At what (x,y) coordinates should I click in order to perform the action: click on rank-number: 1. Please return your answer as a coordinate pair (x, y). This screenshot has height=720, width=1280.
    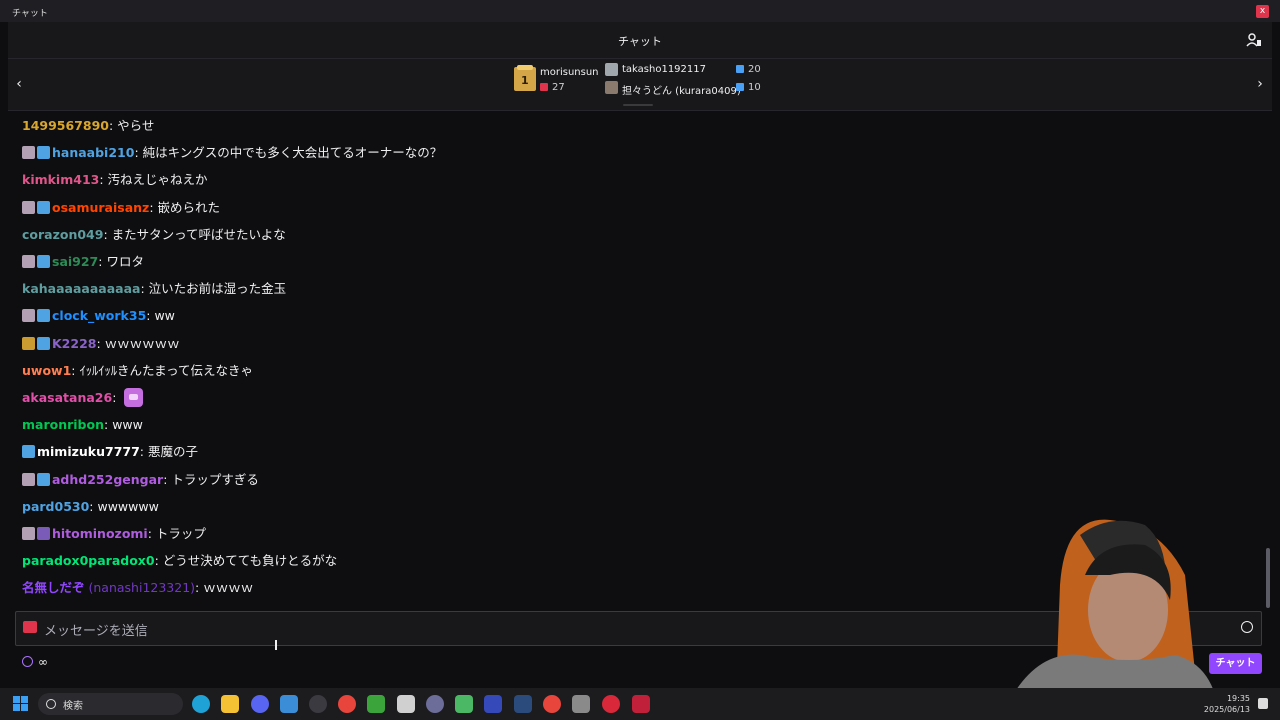
    Looking at the image, I should click on (525, 80).